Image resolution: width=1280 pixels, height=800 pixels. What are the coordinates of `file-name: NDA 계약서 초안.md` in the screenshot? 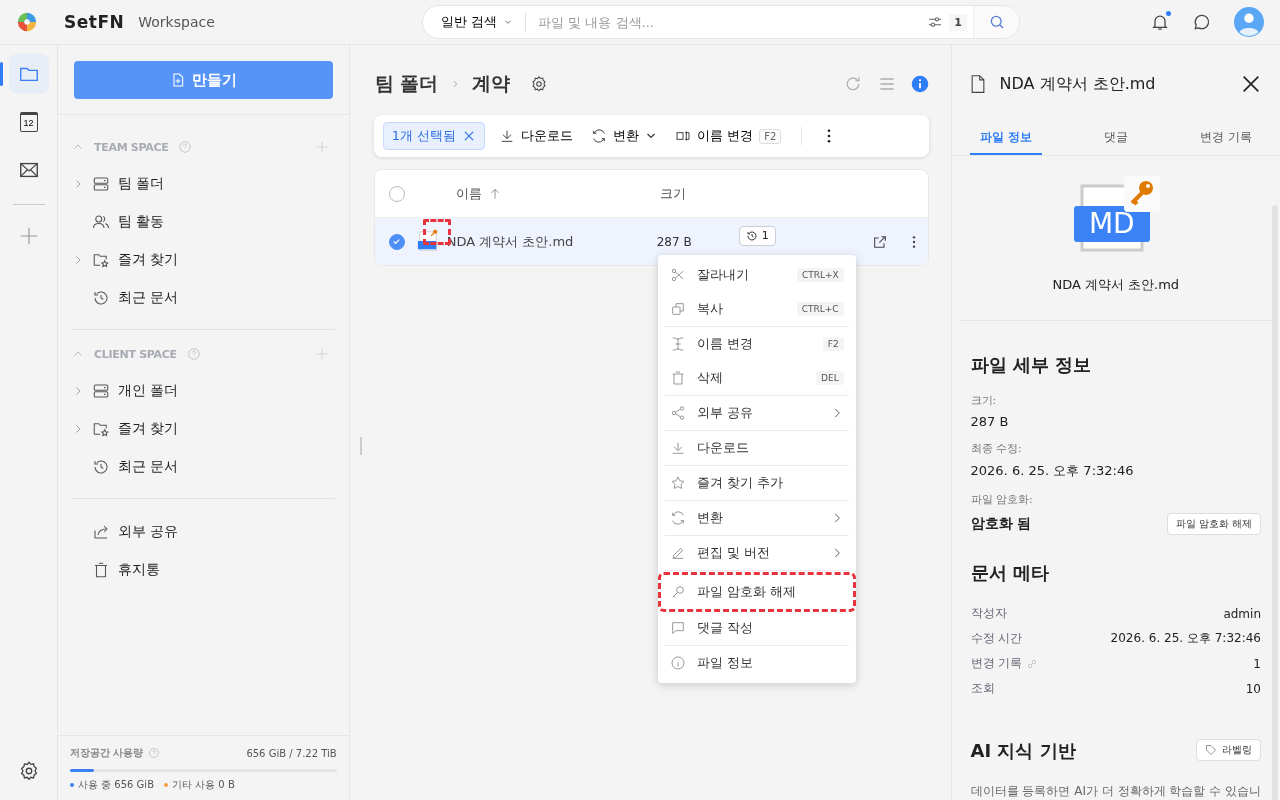 It's located at (1116, 285).